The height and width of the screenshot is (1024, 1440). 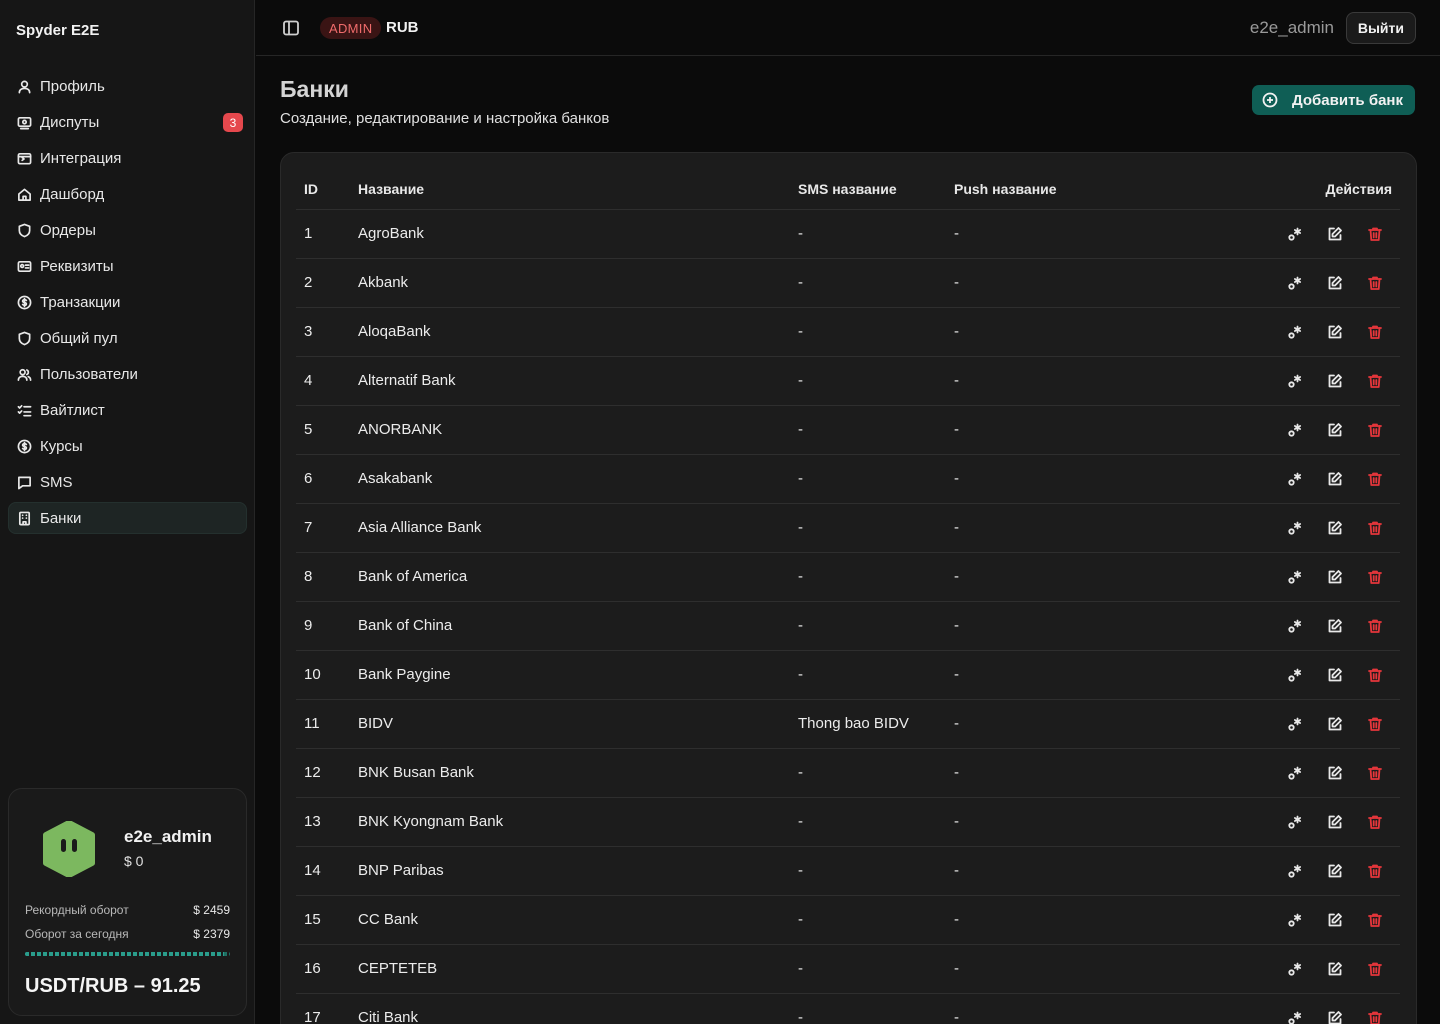 What do you see at coordinates (124, 954) in the screenshot?
I see `turnover-progress-fill` at bounding box center [124, 954].